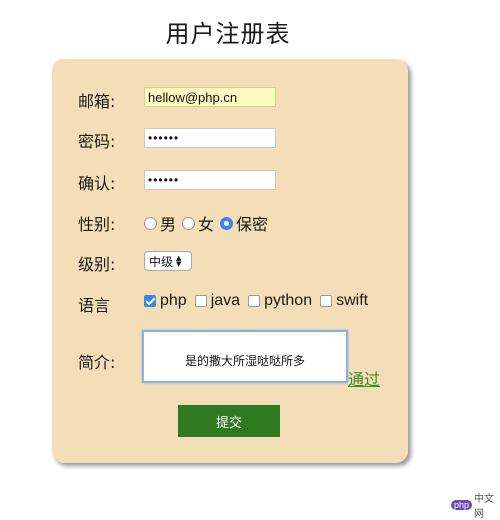 The height and width of the screenshot is (520, 500). Describe the element at coordinates (200, 301) in the screenshot. I see `language-checkbox-java` at that location.